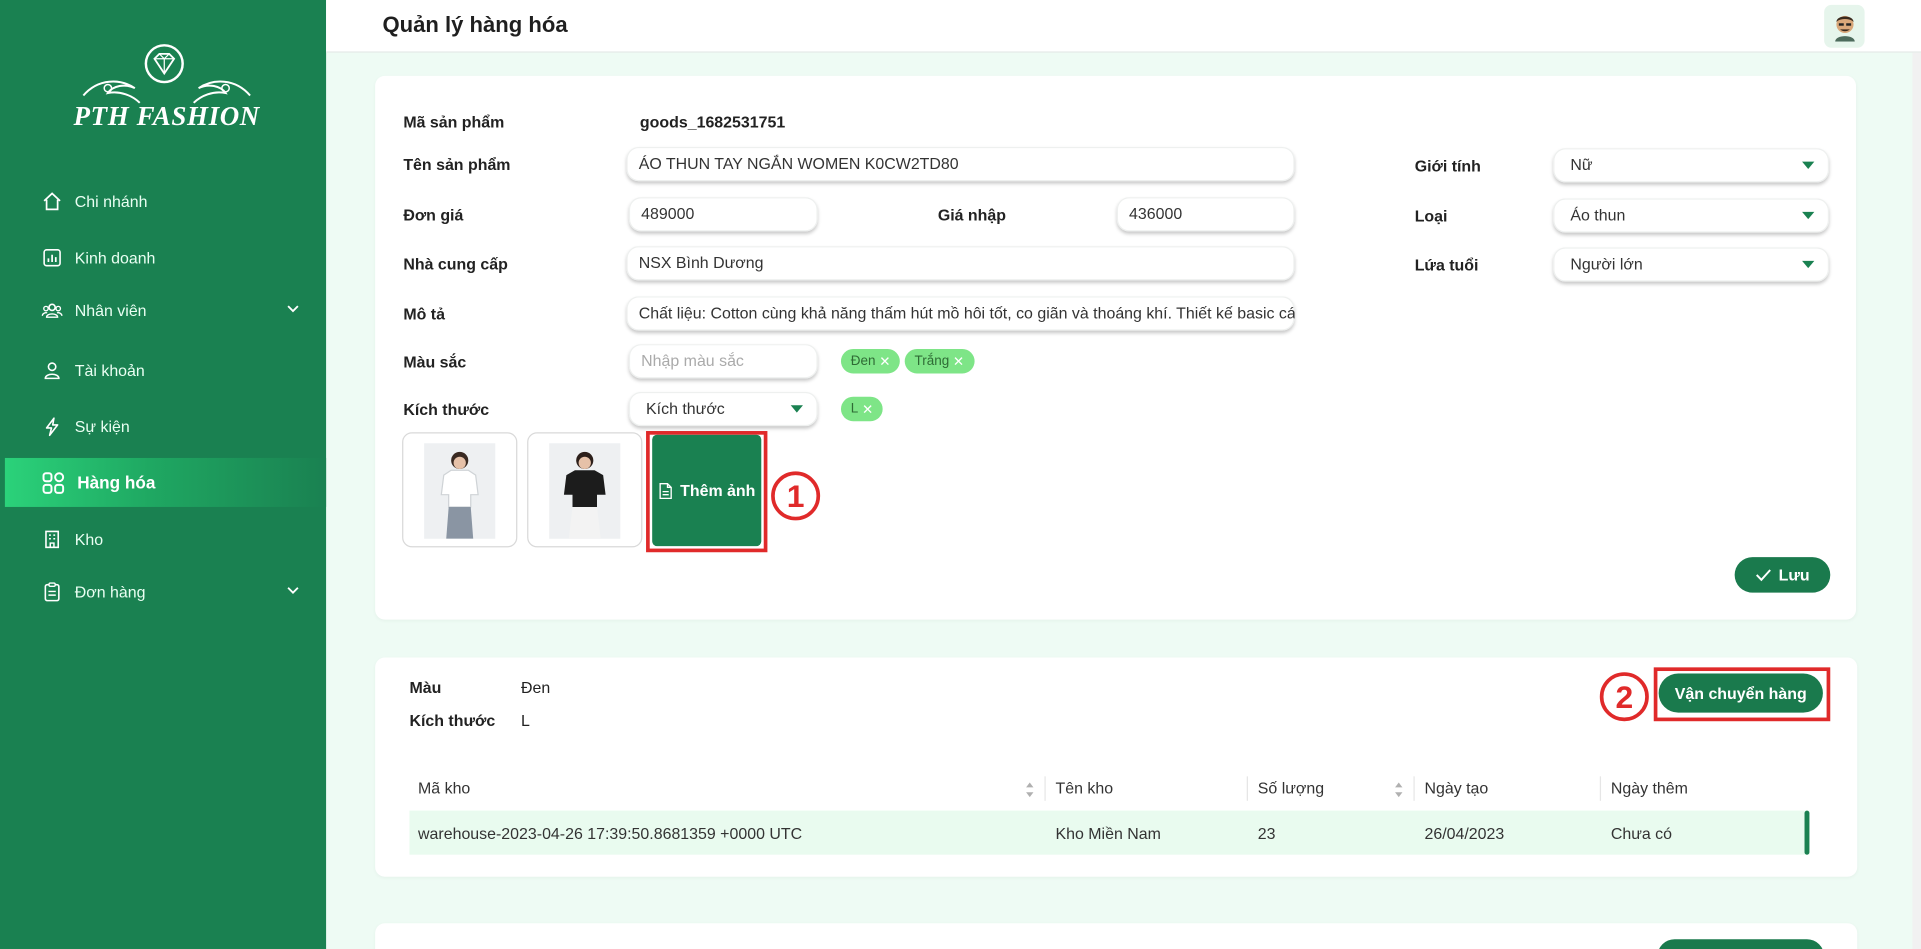 The image size is (1921, 949). What do you see at coordinates (163, 538) in the screenshot?
I see `sidebar-item-kho: Kho` at bounding box center [163, 538].